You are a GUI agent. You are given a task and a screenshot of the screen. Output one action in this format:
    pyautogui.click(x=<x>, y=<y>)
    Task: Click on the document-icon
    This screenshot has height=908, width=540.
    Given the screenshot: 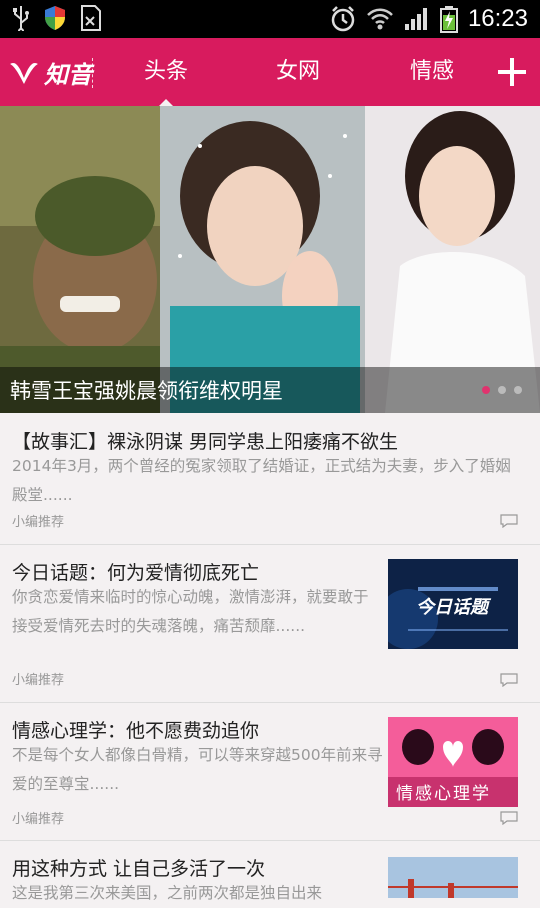 What is the action you would take?
    pyautogui.click(x=91, y=18)
    